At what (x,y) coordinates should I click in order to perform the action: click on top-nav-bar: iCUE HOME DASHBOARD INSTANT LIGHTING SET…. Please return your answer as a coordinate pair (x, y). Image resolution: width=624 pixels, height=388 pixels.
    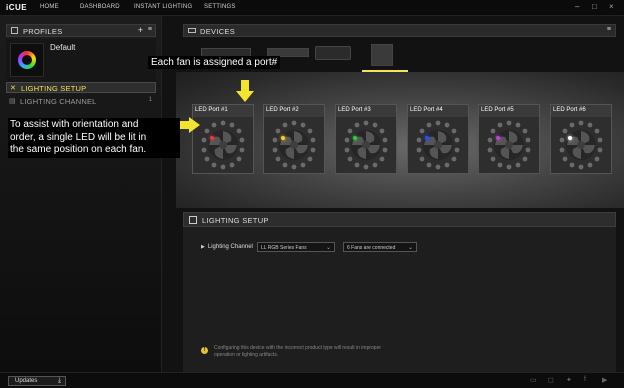
    Looking at the image, I should click on (312, 8).